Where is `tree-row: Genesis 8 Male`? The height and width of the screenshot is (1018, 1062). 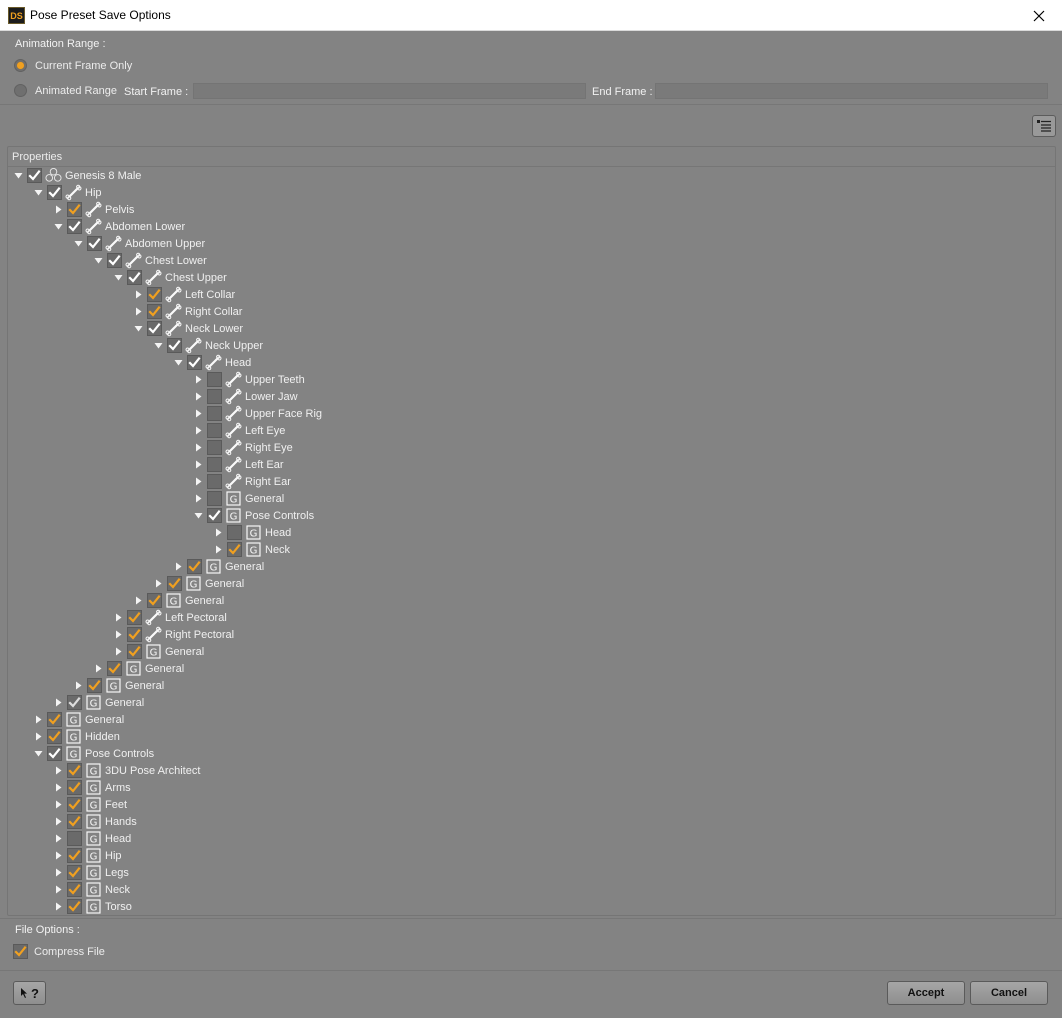 tree-row: Genesis 8 Male is located at coordinates (77, 175).